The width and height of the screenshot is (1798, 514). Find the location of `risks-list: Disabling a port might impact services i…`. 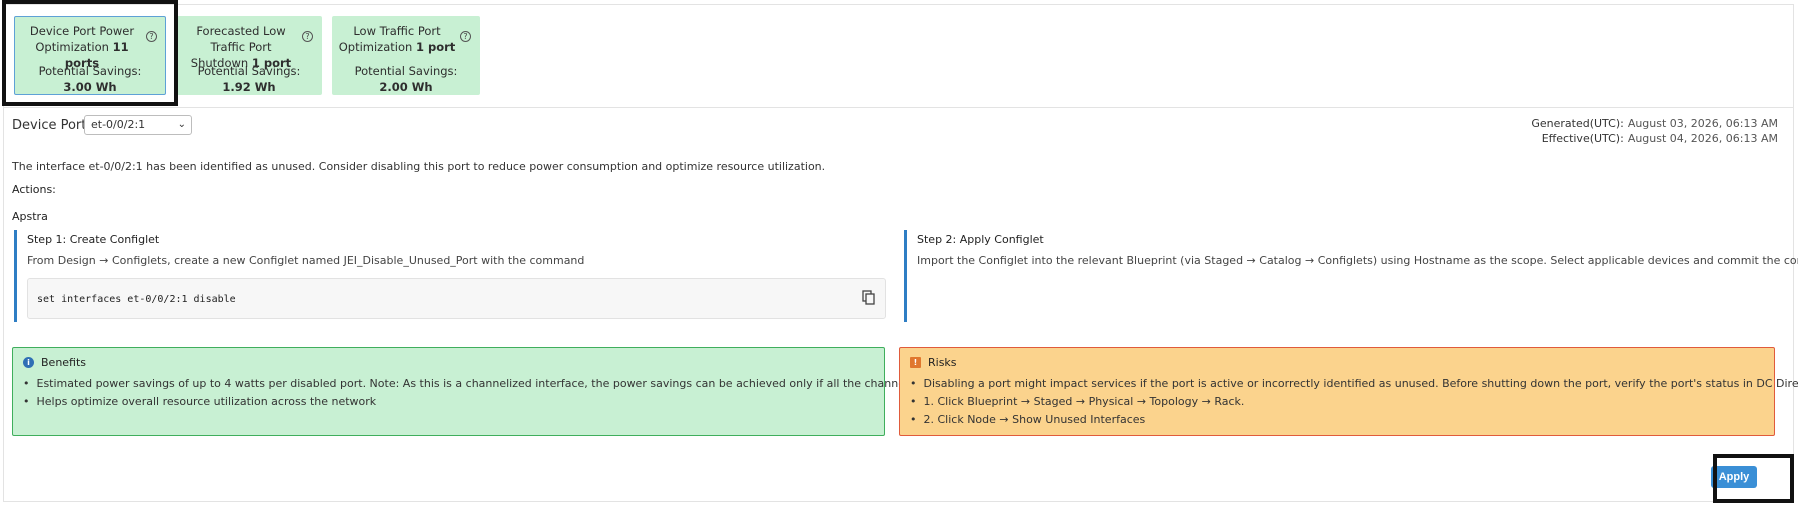

risks-list: Disabling a port might impact services i… is located at coordinates (1354, 402).